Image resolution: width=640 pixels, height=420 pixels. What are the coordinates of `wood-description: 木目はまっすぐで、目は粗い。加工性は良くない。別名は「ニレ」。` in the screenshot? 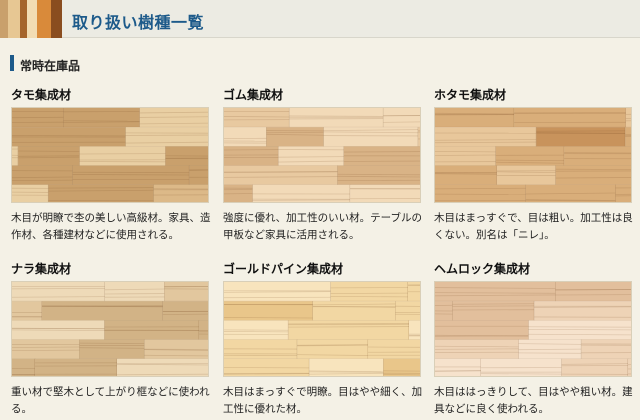 It's located at (533, 226).